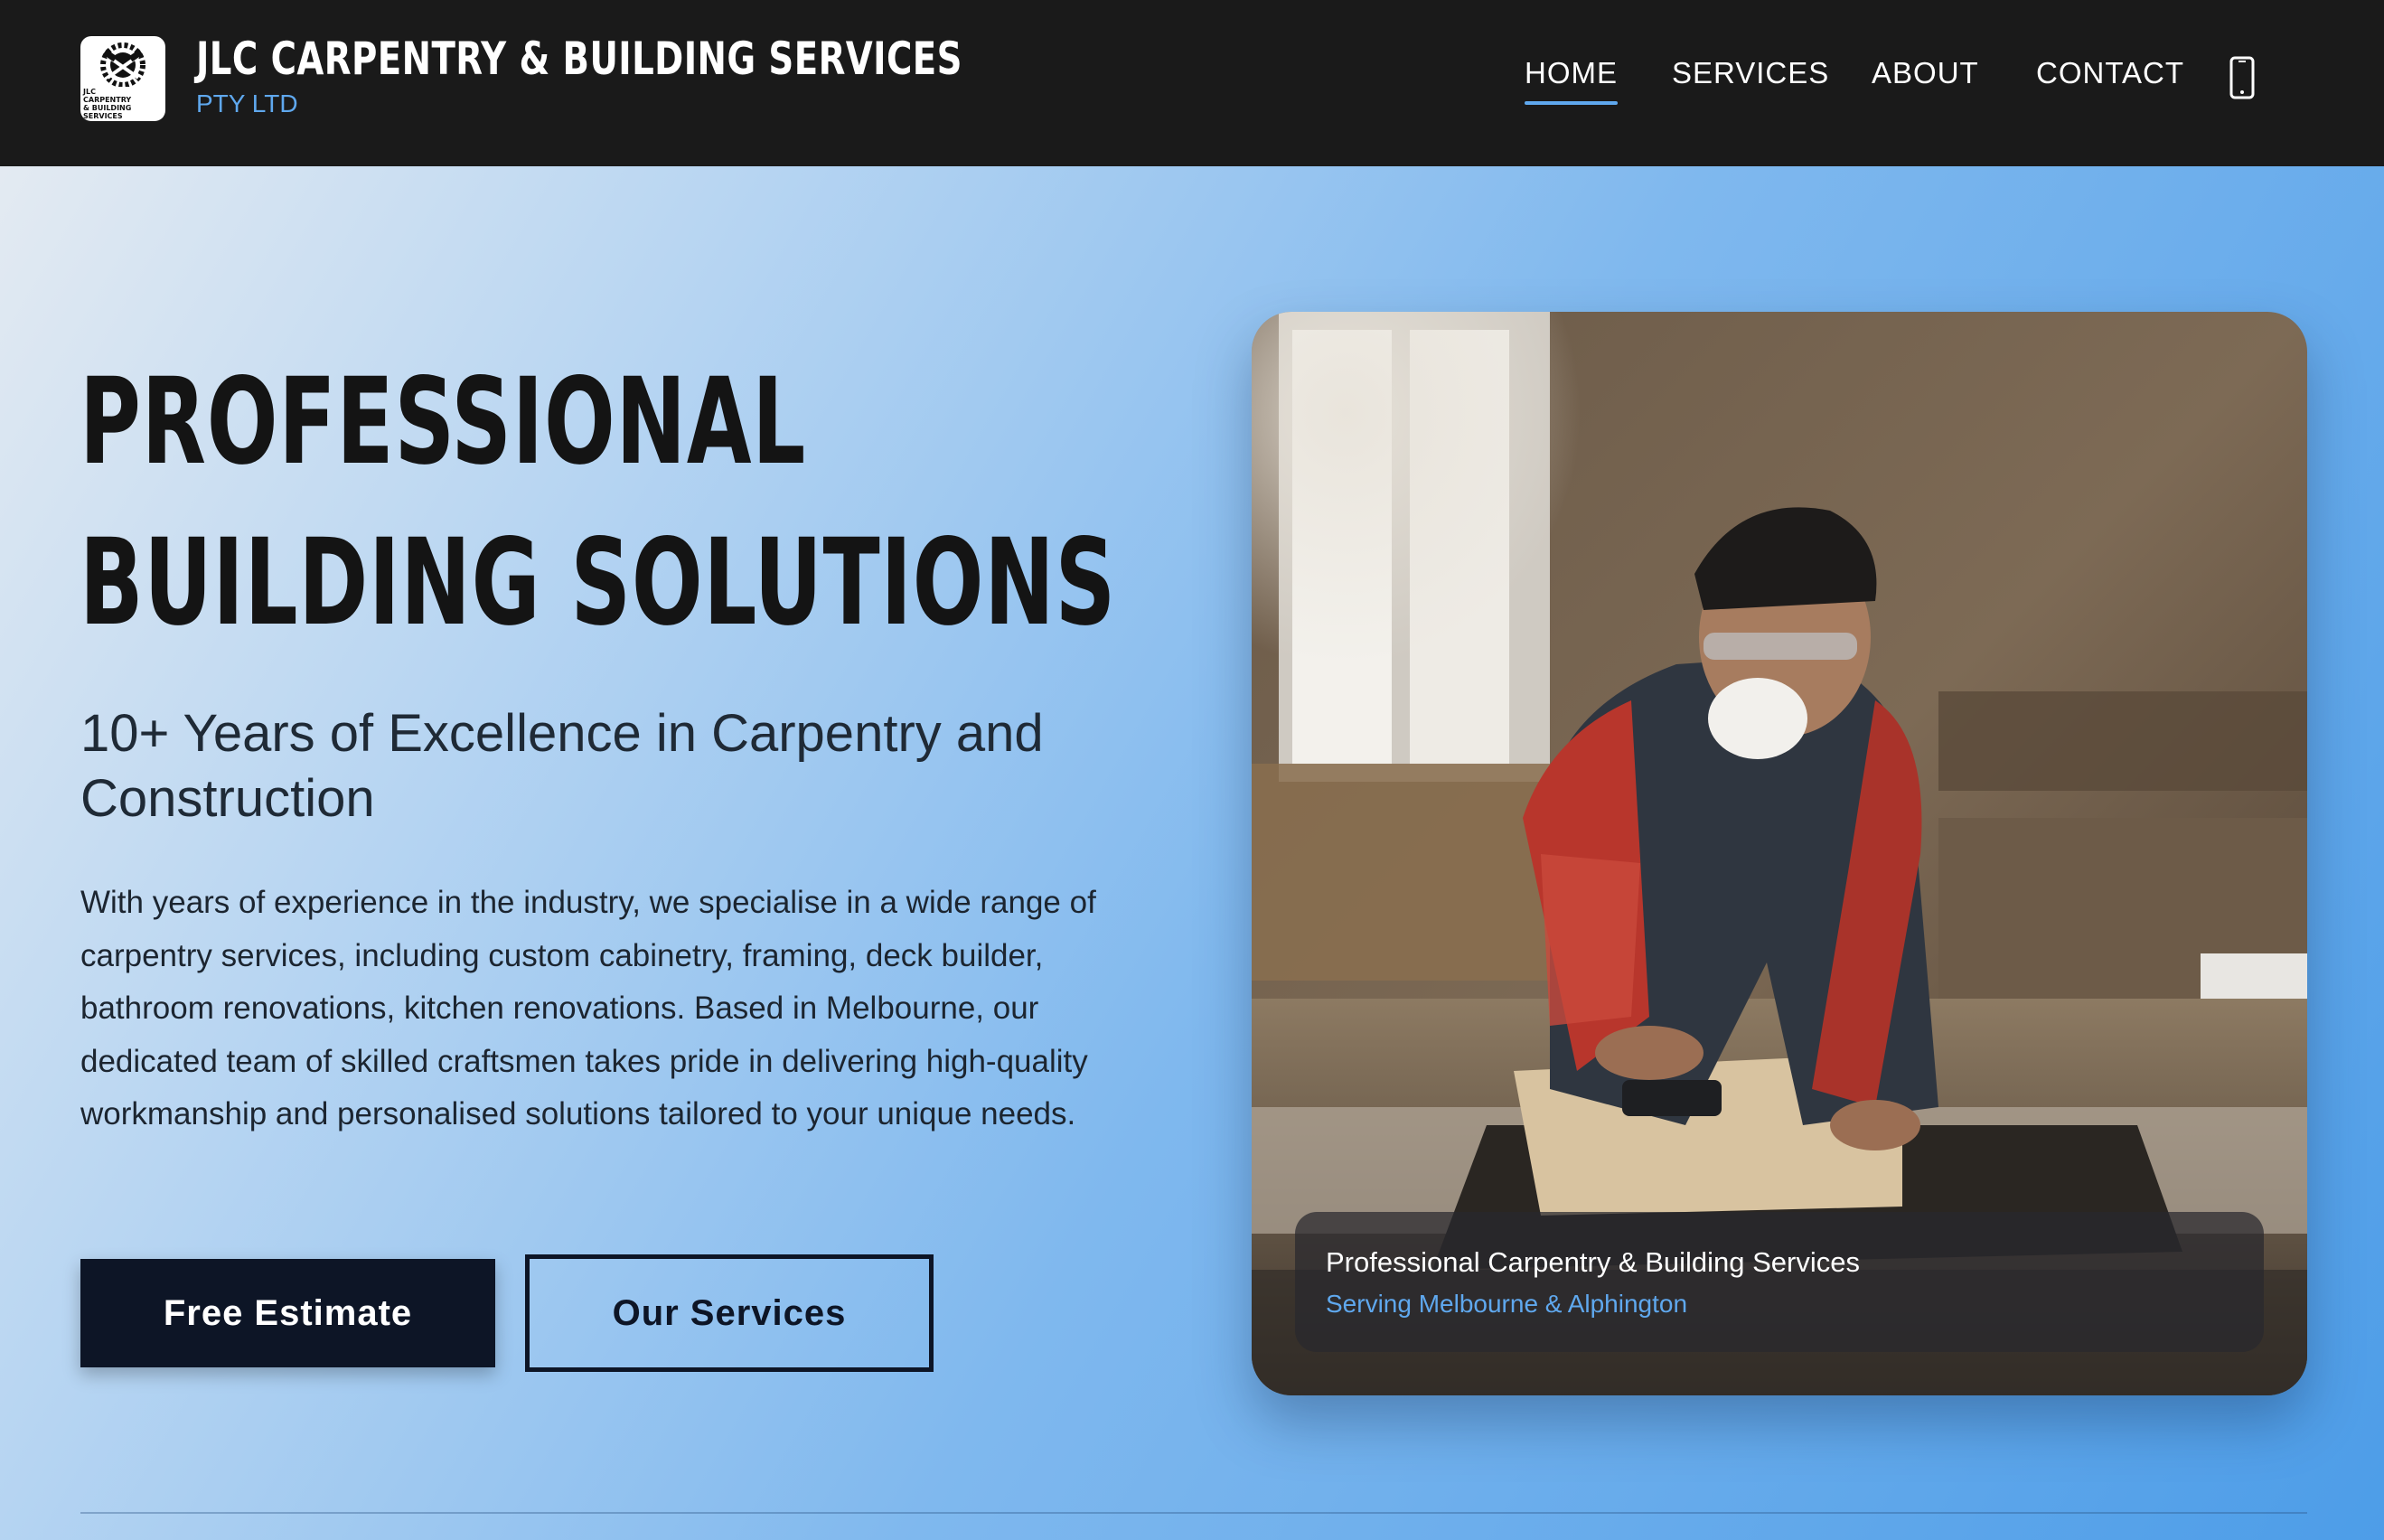 This screenshot has width=2384, height=1540. Describe the element at coordinates (1571, 80) in the screenshot. I see `nav-home: HOME` at that location.